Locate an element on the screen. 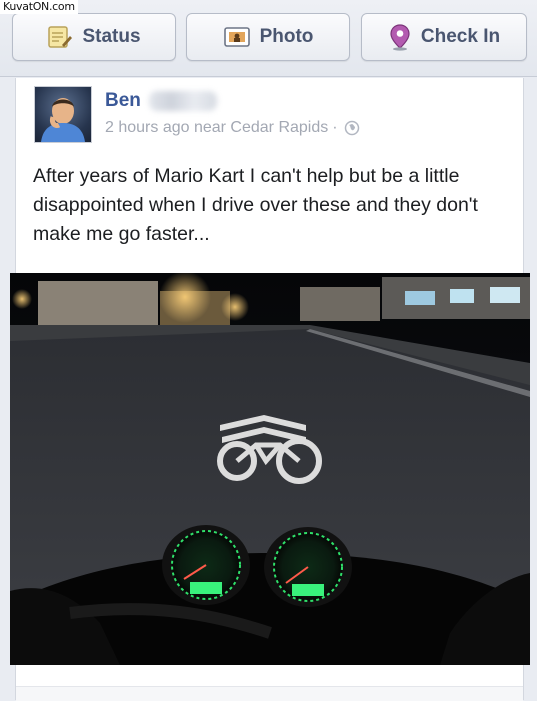 Image resolution: width=537 pixels, height=701 pixels. photo-button: Photo is located at coordinates (268, 37).